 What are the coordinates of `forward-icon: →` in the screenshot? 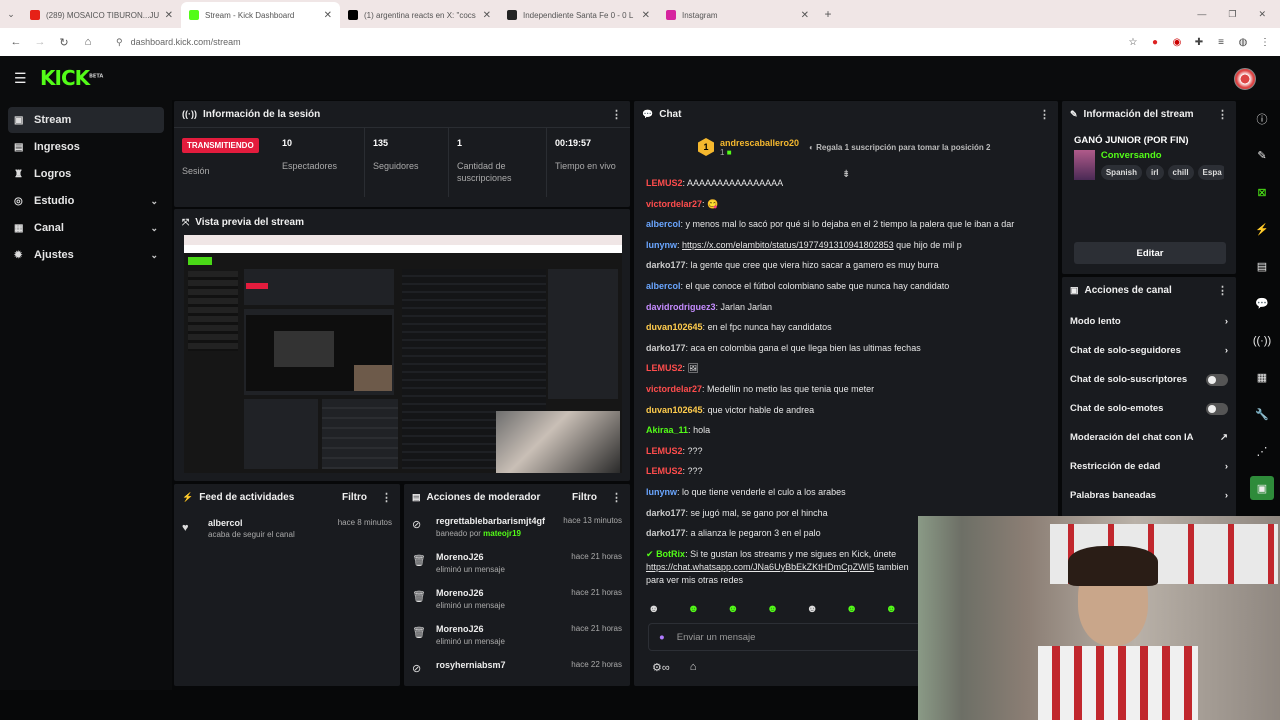 It's located at (40, 42).